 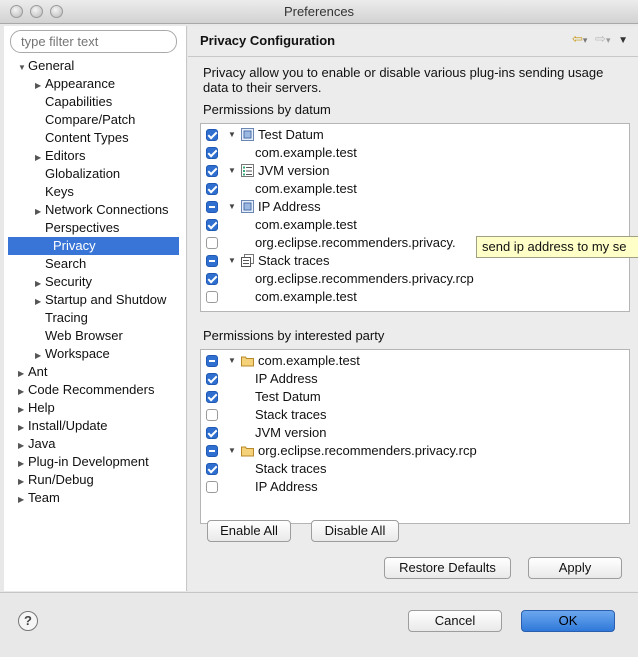 I want to click on disable-all-button: Disable All, so click(x=355, y=531).